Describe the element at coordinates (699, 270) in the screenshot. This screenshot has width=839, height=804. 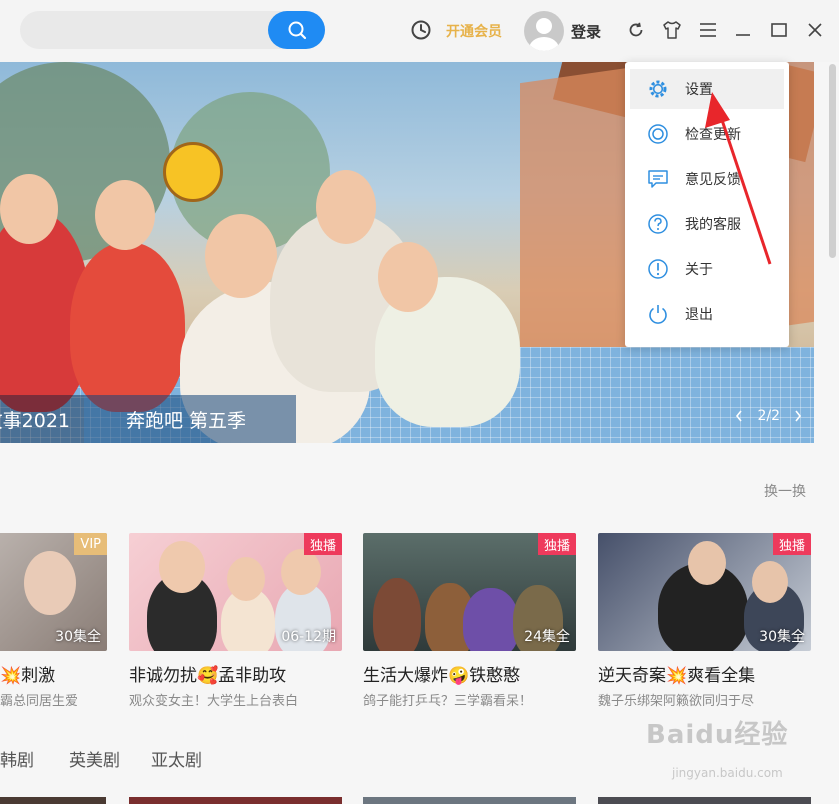
I see `menu-item-label: 关于` at that location.